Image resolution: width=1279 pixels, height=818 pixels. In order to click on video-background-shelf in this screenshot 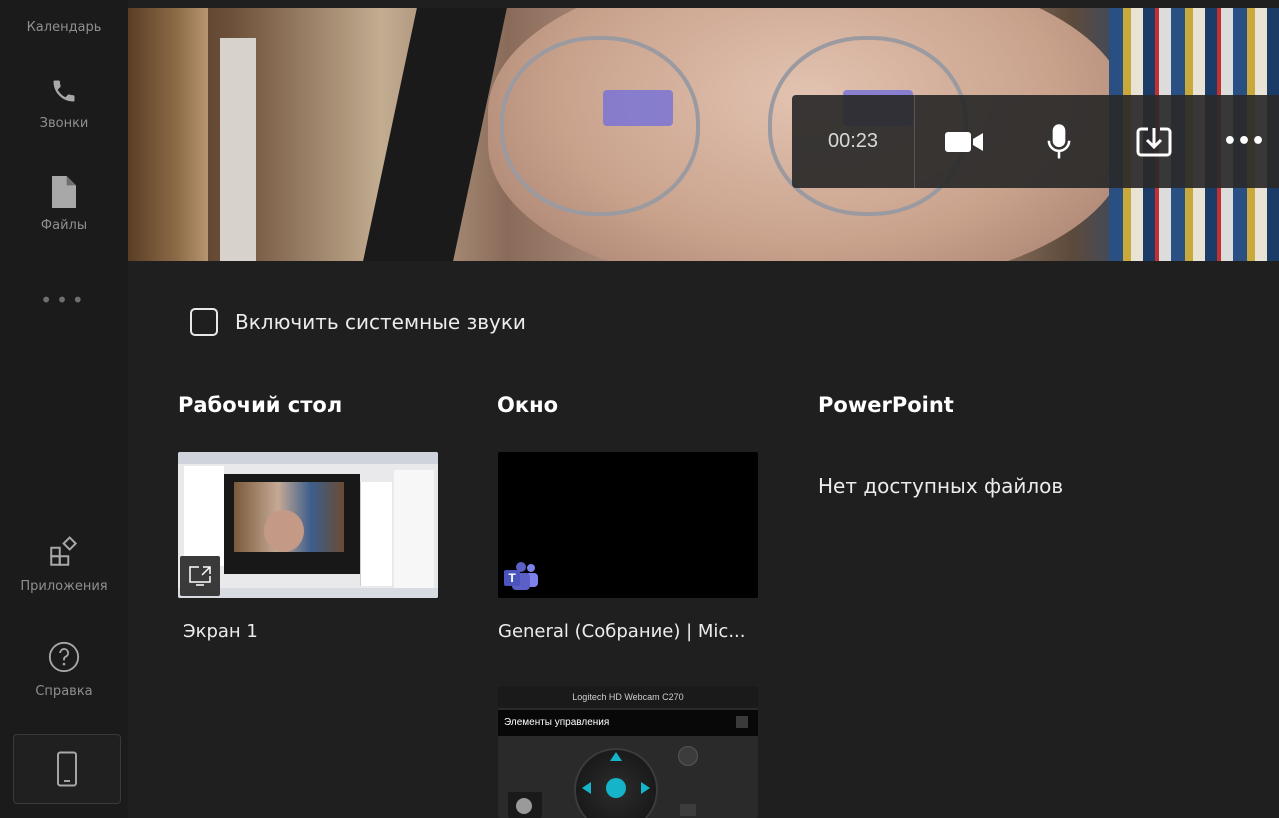, I will do `click(168, 134)`.